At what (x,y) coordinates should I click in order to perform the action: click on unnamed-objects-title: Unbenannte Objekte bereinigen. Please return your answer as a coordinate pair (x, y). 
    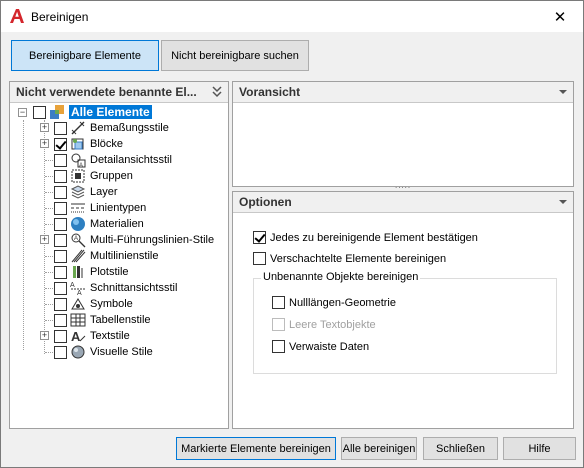
    Looking at the image, I should click on (341, 277).